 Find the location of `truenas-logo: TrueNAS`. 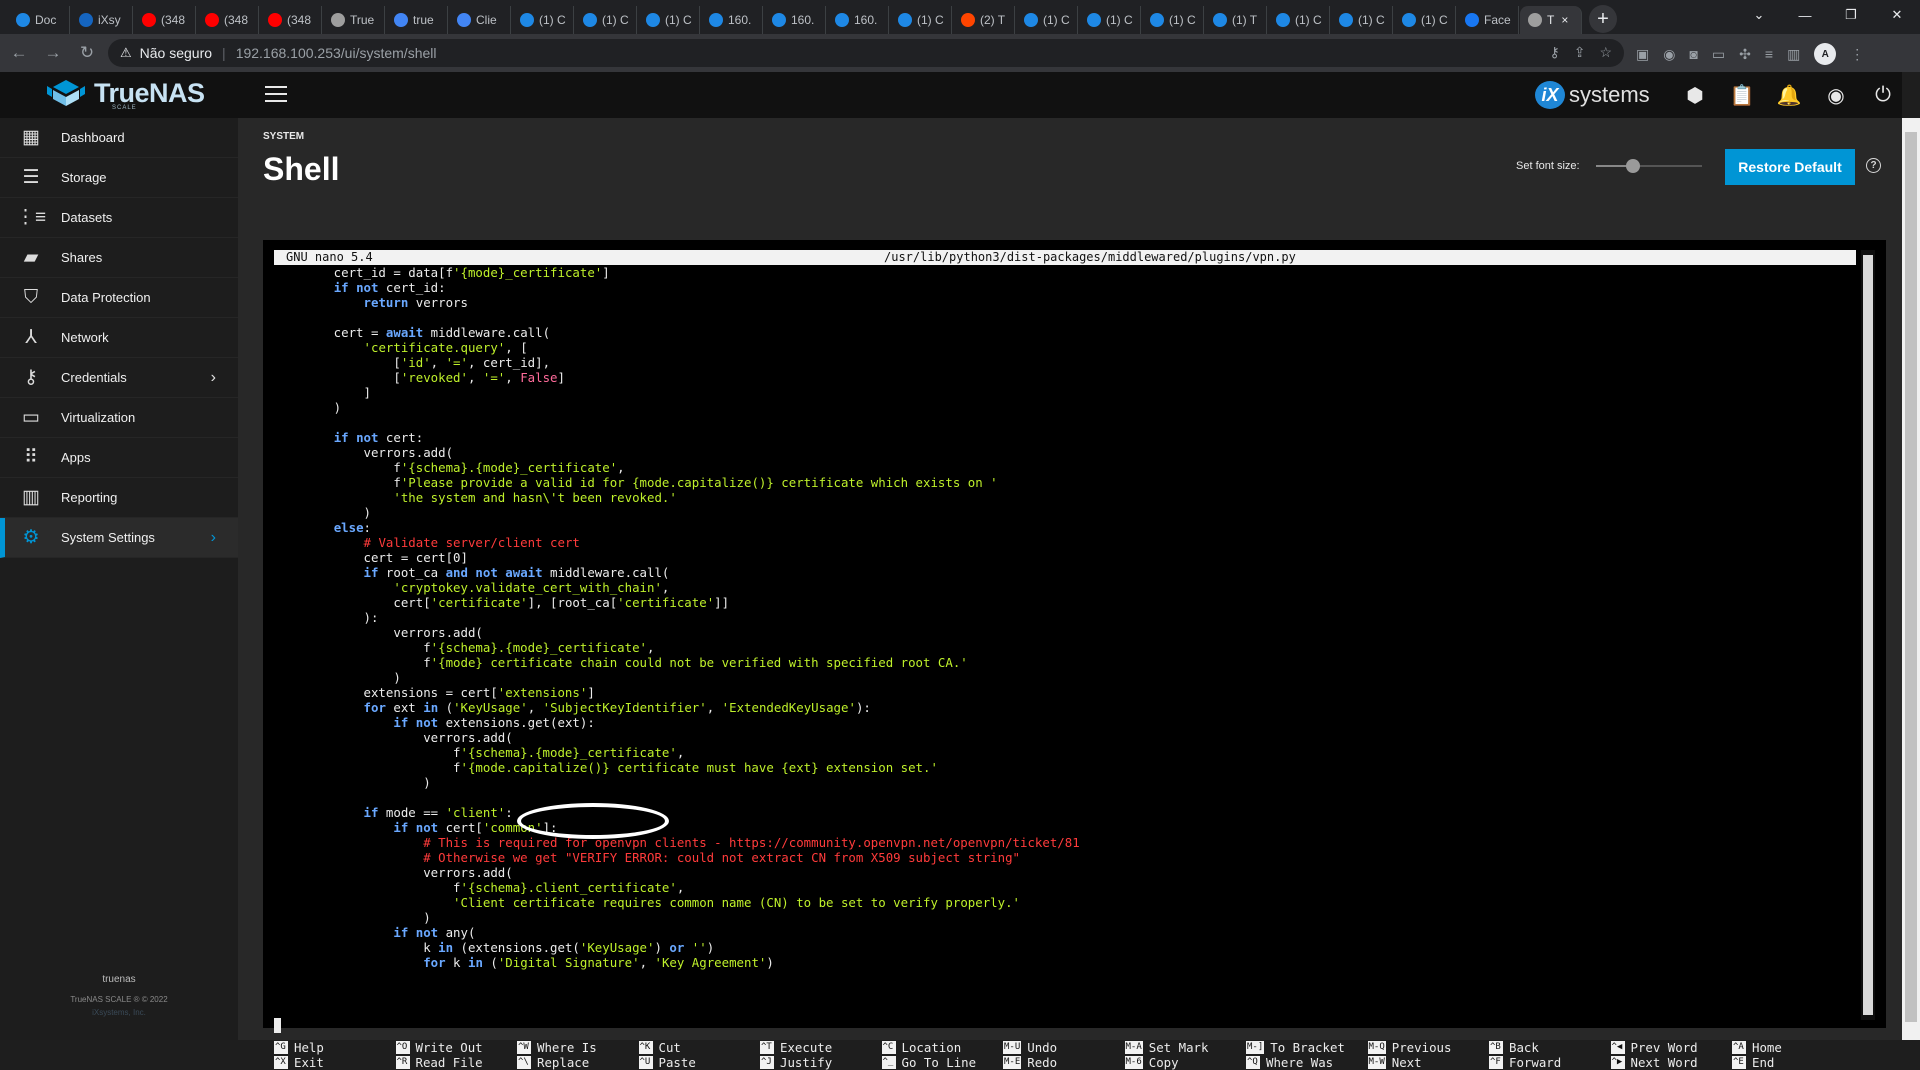

truenas-logo: TrueNAS is located at coordinates (125, 93).